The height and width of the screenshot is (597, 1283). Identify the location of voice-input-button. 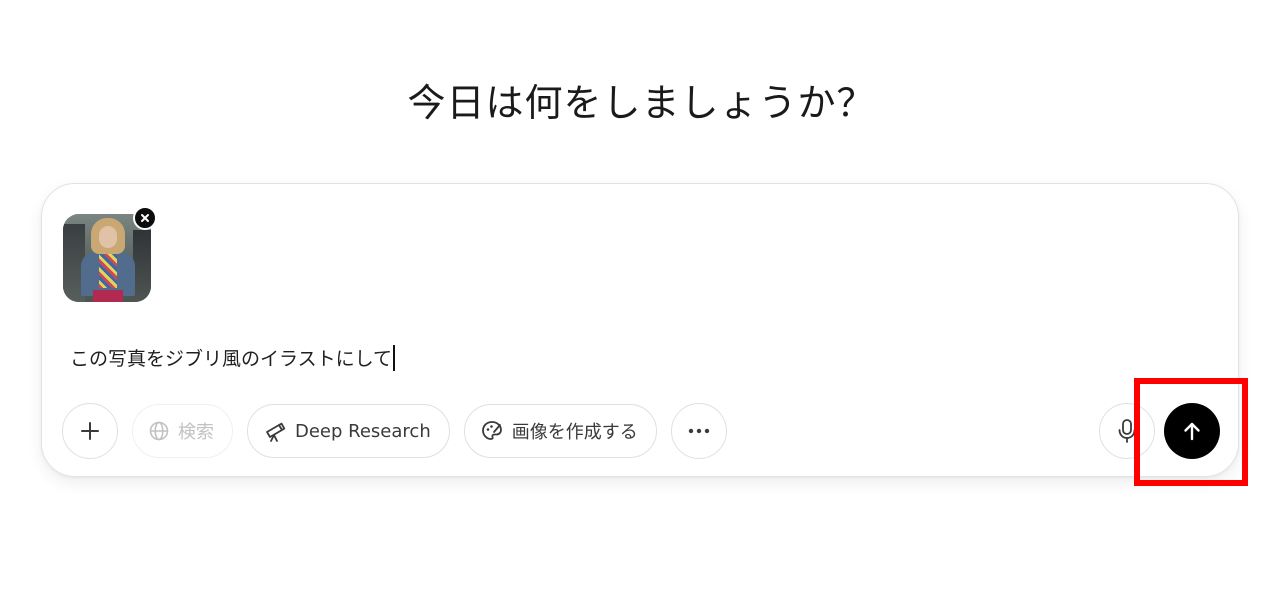
(1127, 431).